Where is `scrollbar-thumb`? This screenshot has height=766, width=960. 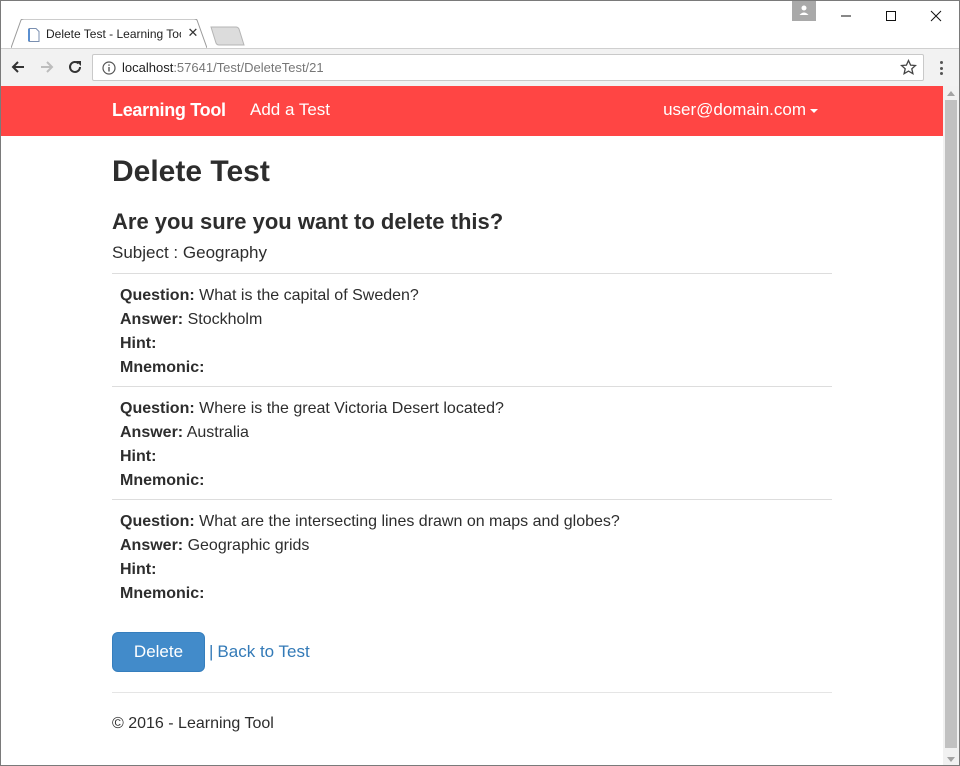
scrollbar-thumb is located at coordinates (951, 424).